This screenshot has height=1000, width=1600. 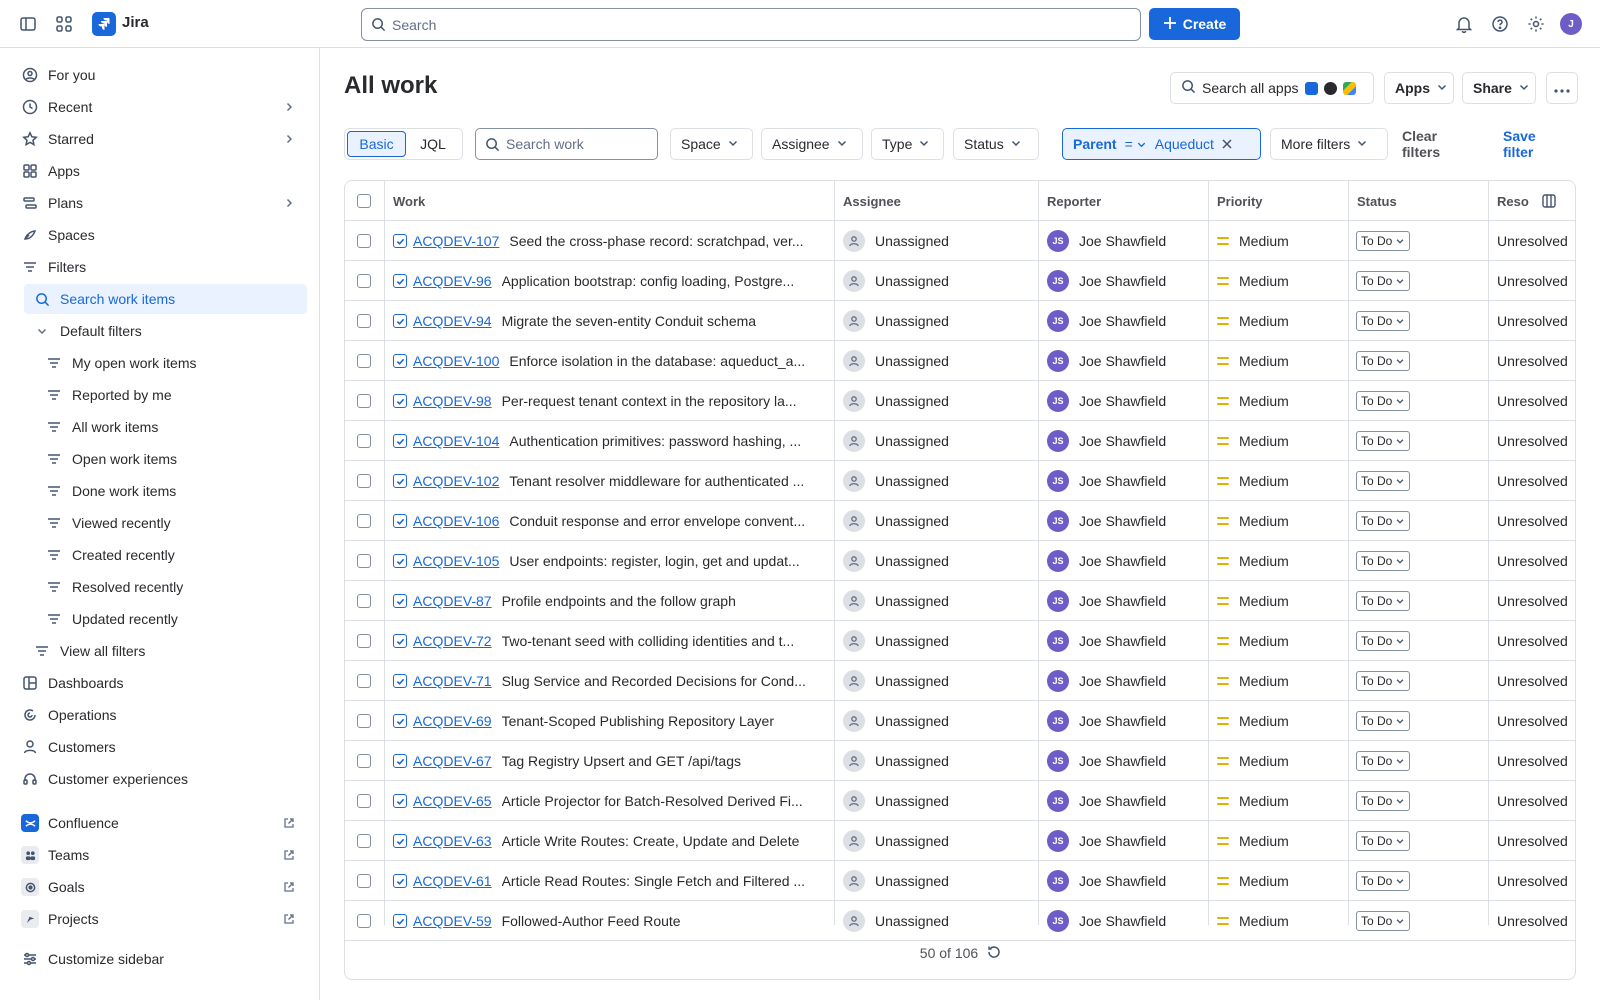 What do you see at coordinates (452, 281) in the screenshot?
I see `work-item-key-link: ACQDEV-96` at bounding box center [452, 281].